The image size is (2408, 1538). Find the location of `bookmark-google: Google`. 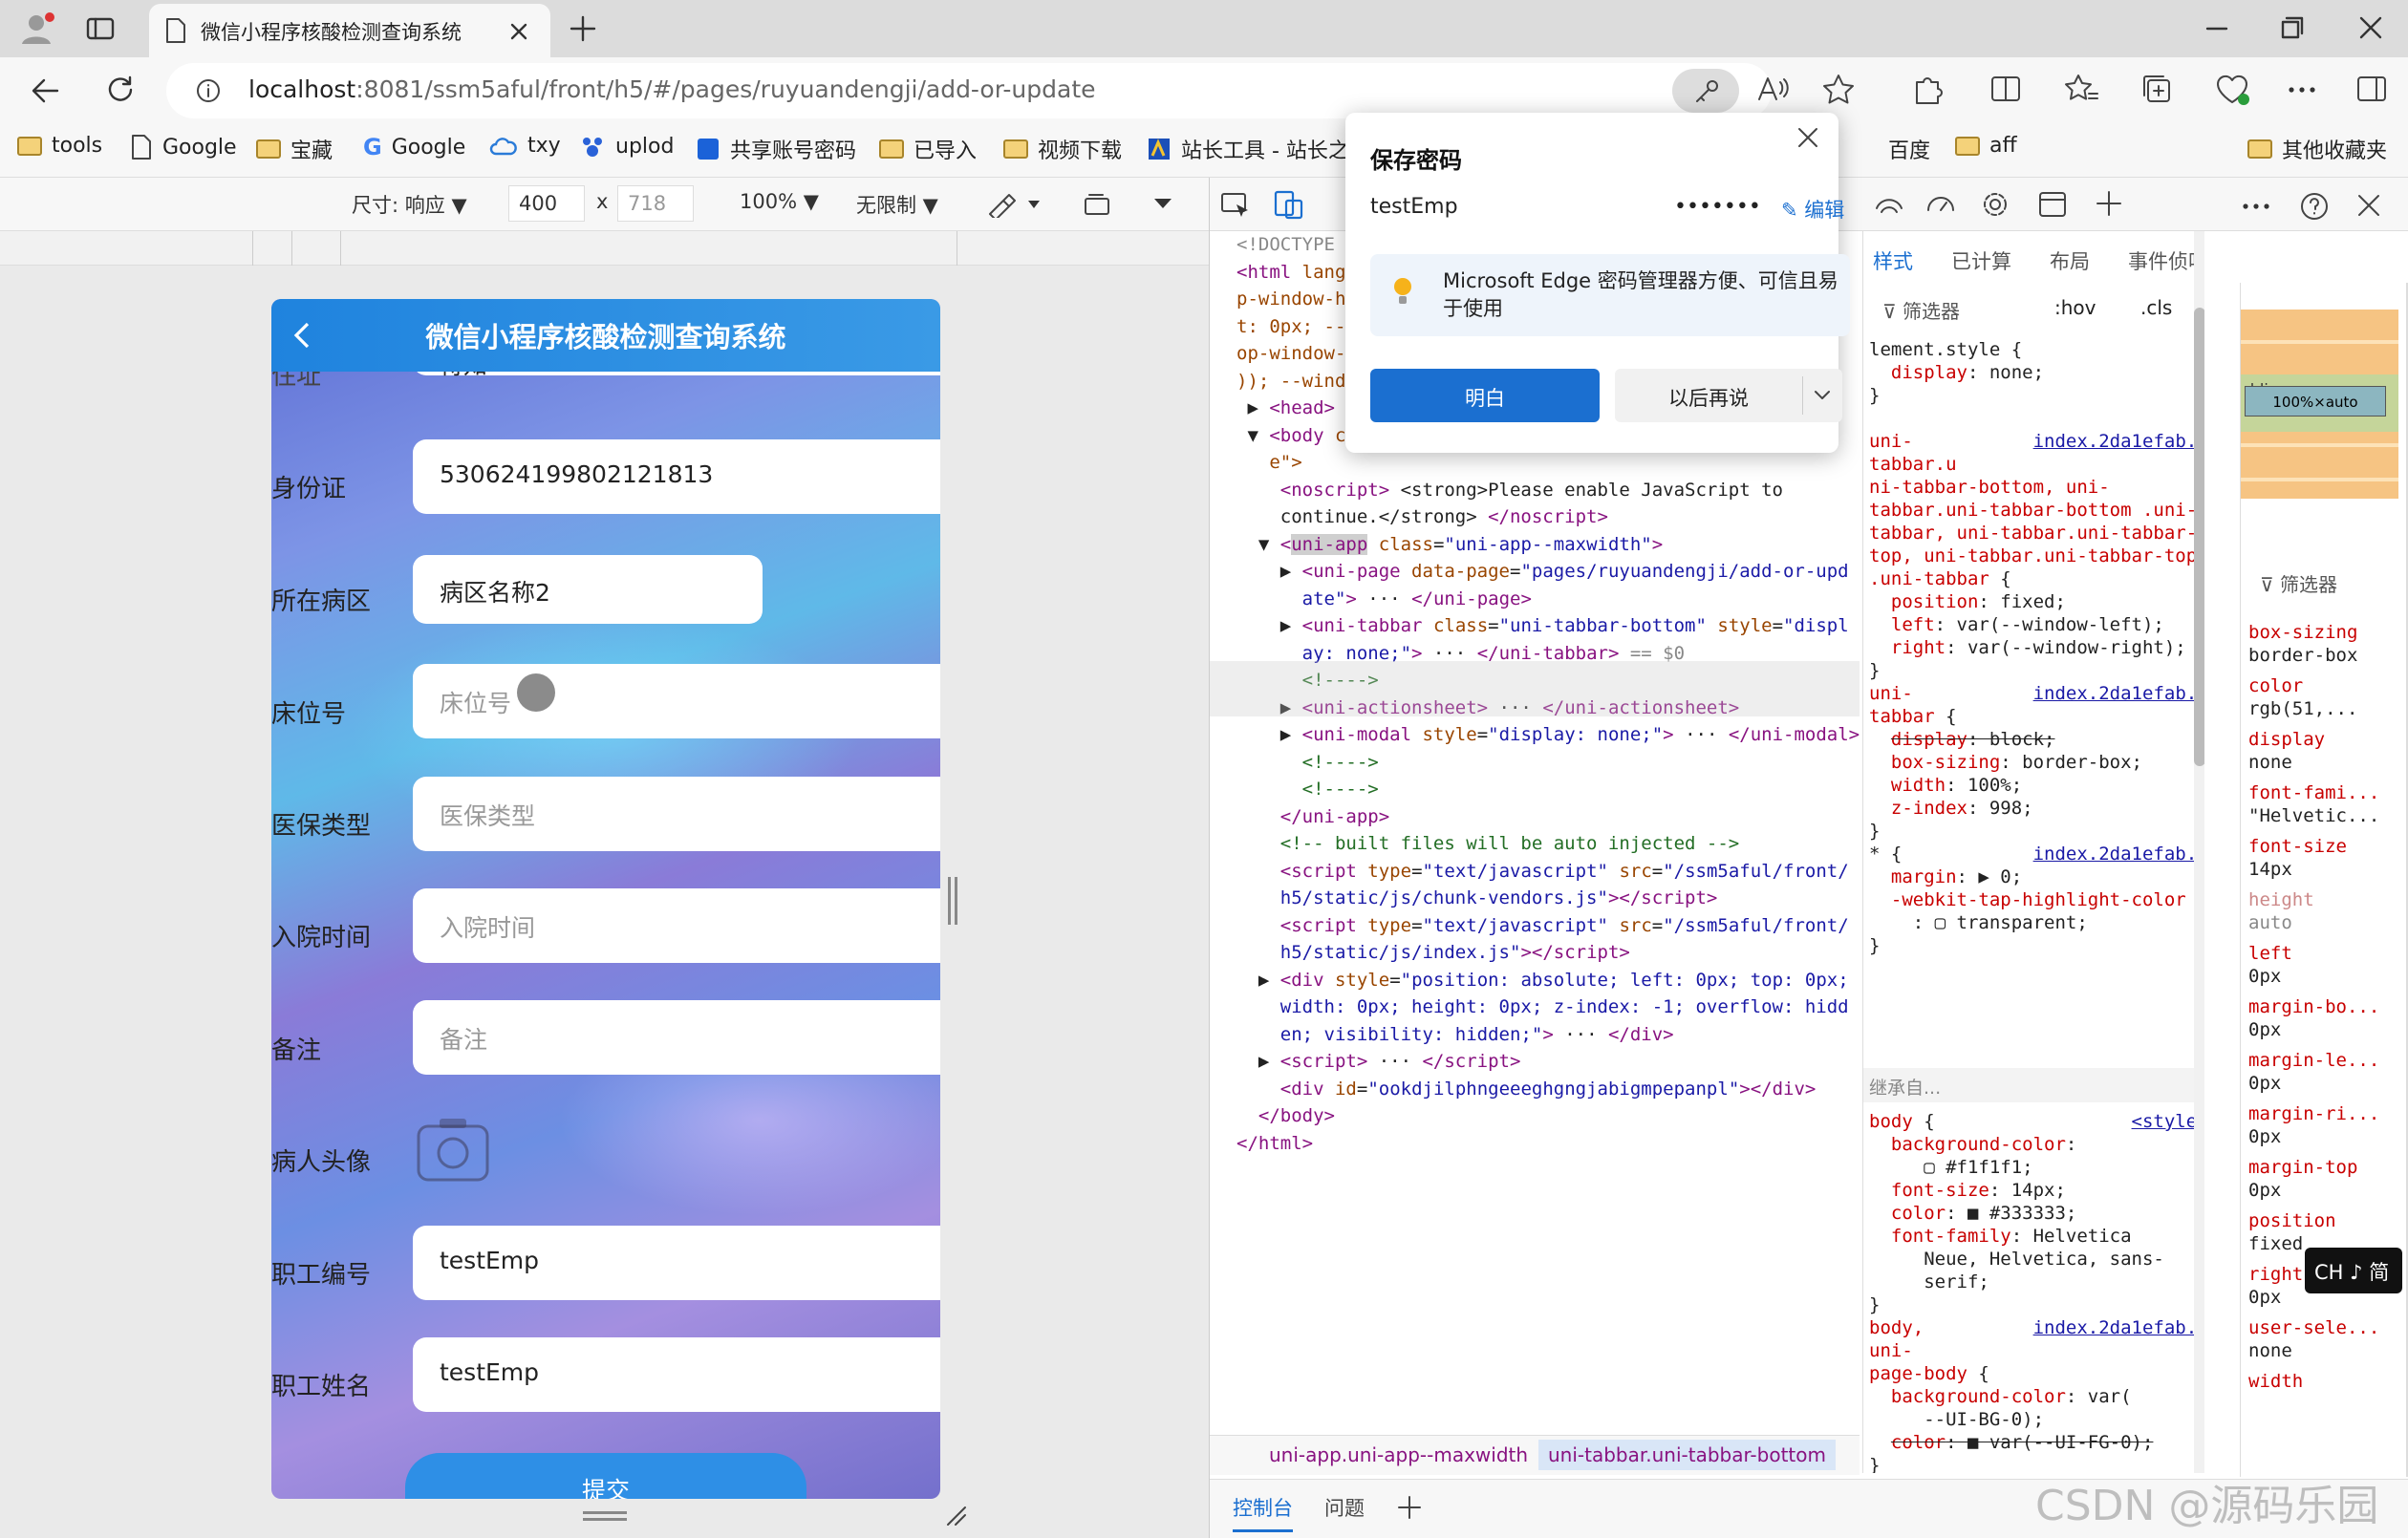

bookmark-google: Google is located at coordinates (184, 147).